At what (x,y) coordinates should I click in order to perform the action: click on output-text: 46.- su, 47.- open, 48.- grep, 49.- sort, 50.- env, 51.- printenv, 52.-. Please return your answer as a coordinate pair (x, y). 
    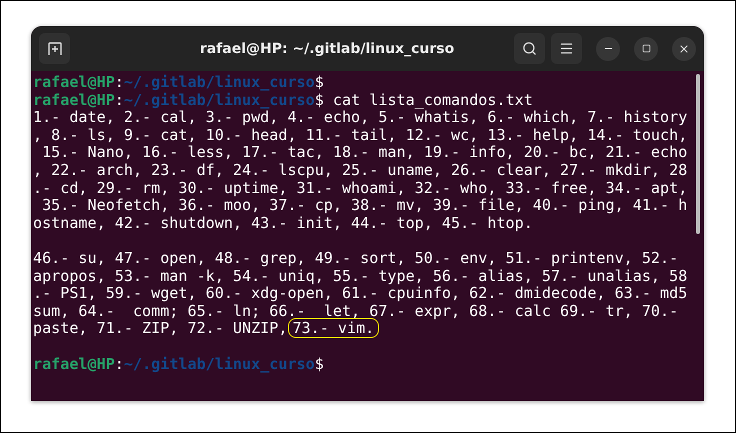
    Looking at the image, I should click on (355, 257).